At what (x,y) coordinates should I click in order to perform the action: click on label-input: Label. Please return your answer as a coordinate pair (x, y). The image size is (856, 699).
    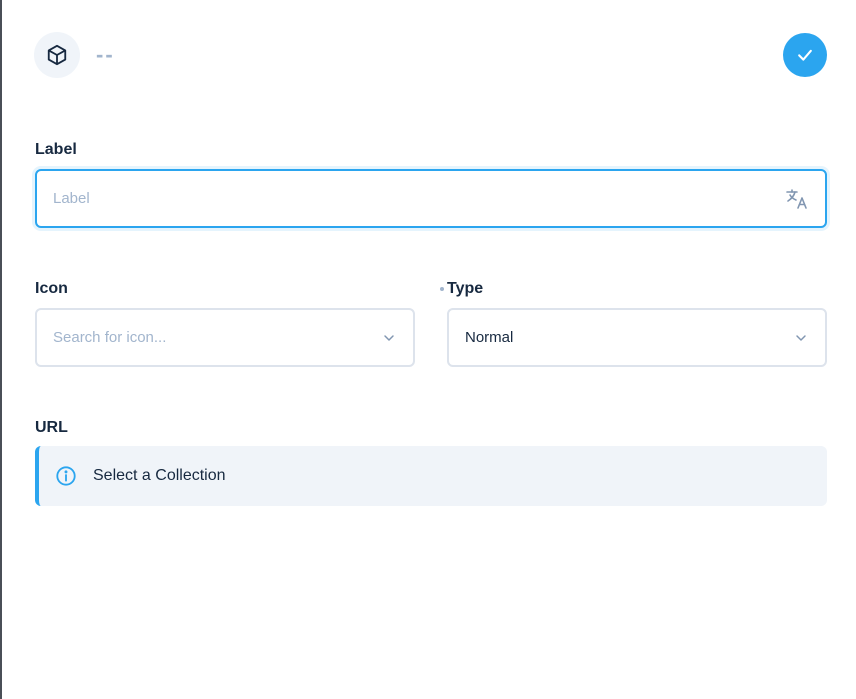
    Looking at the image, I should click on (431, 198).